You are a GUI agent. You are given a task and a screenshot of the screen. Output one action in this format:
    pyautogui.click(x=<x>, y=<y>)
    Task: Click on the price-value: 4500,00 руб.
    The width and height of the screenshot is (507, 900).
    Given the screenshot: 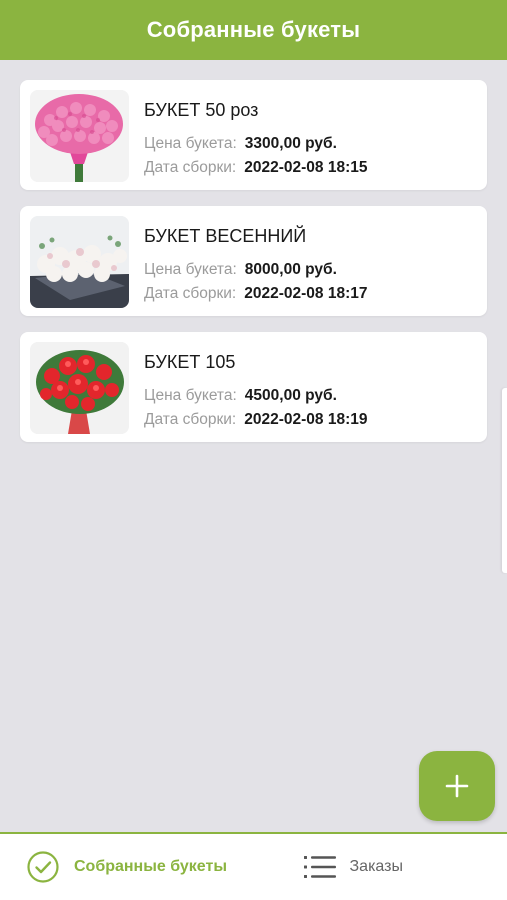 What is the action you would take?
    pyautogui.click(x=290, y=395)
    